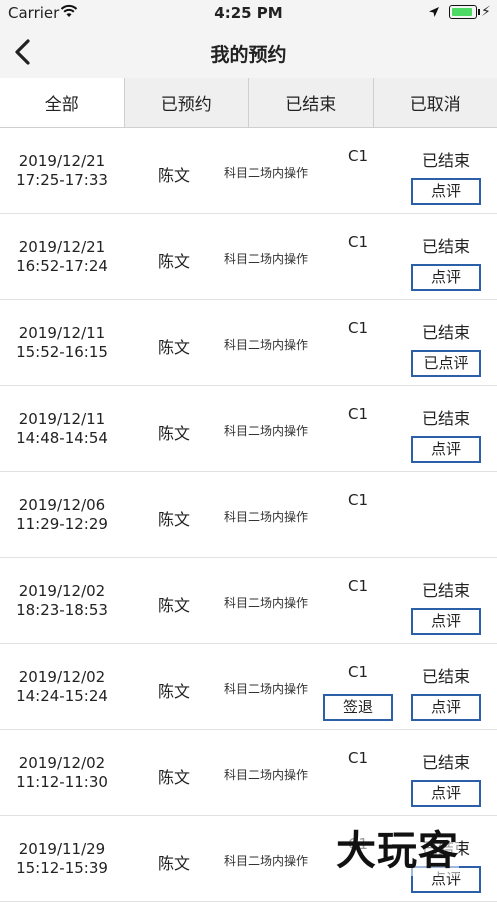 The width and height of the screenshot is (497, 902). I want to click on tab-all: 全部, so click(62, 102).